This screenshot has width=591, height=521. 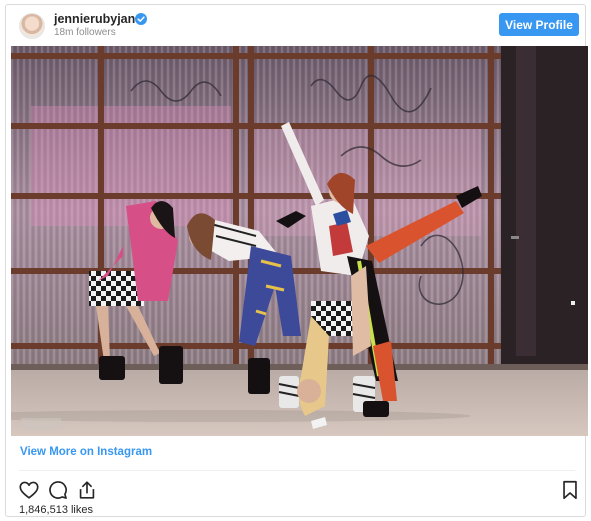 I want to click on like-button, so click(x=29, y=490).